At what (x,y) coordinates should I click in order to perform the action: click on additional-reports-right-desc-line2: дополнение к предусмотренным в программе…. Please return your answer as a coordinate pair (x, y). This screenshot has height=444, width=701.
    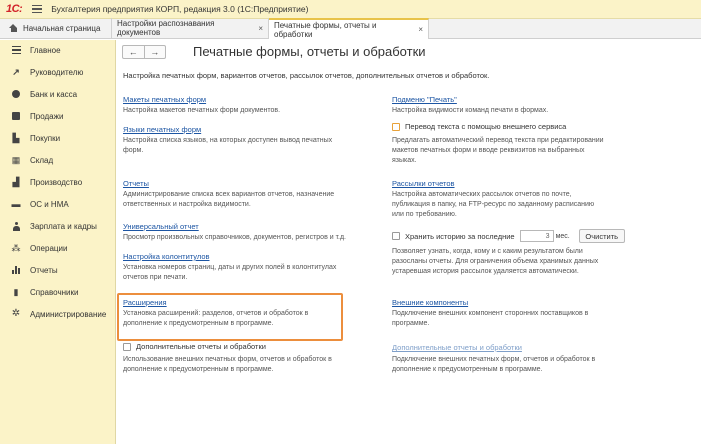
    Looking at the image, I should click on (467, 369).